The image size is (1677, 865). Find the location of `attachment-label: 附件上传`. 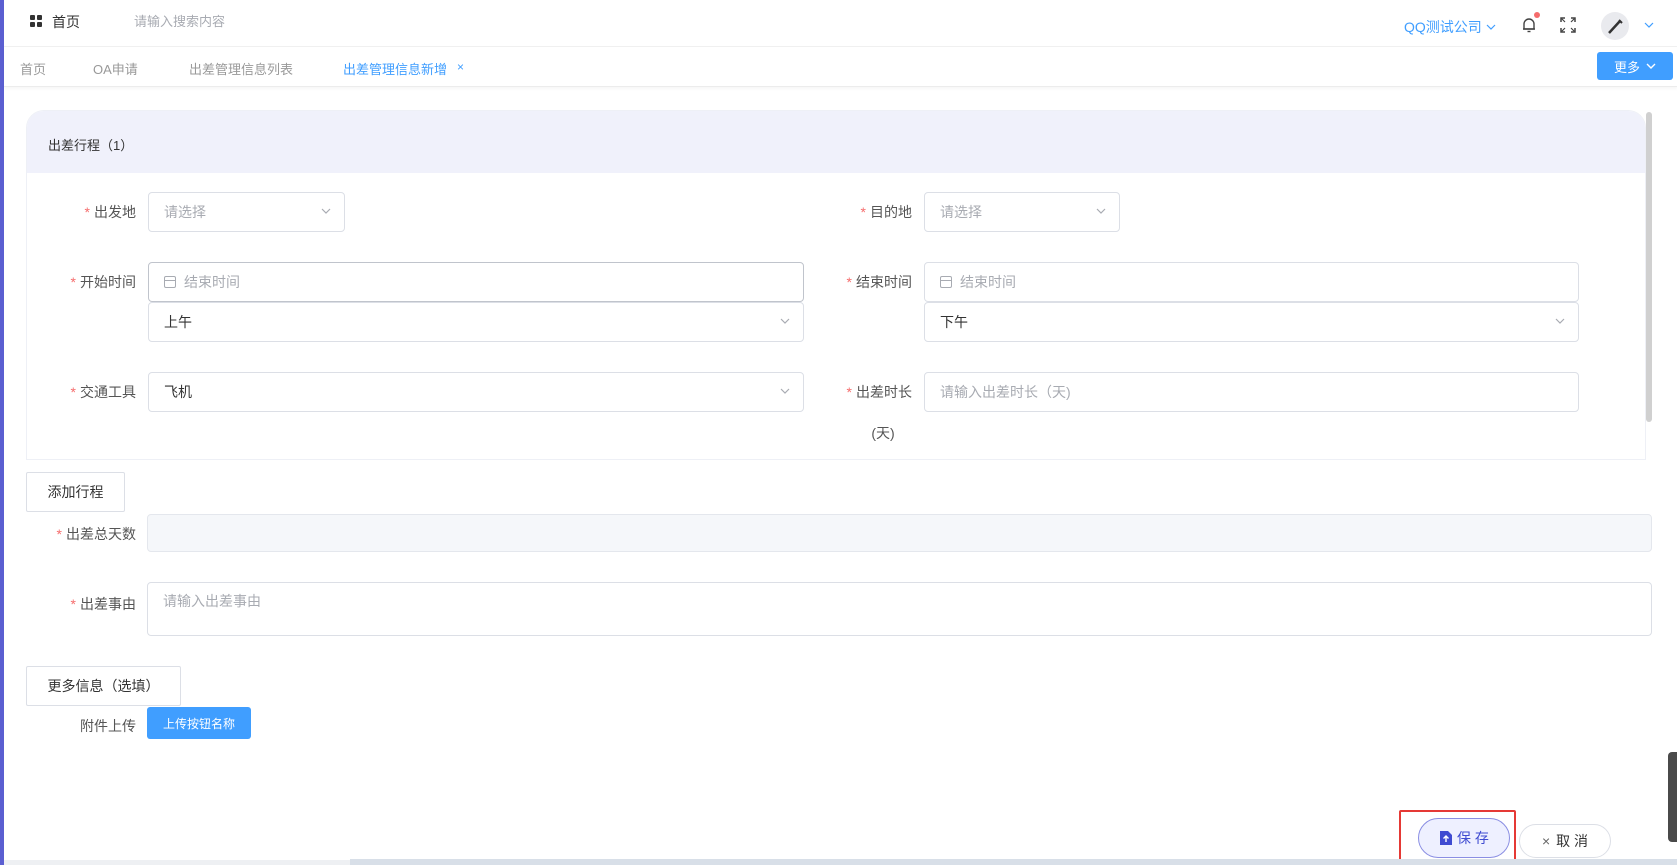

attachment-label: 附件上传 is located at coordinates (108, 726).